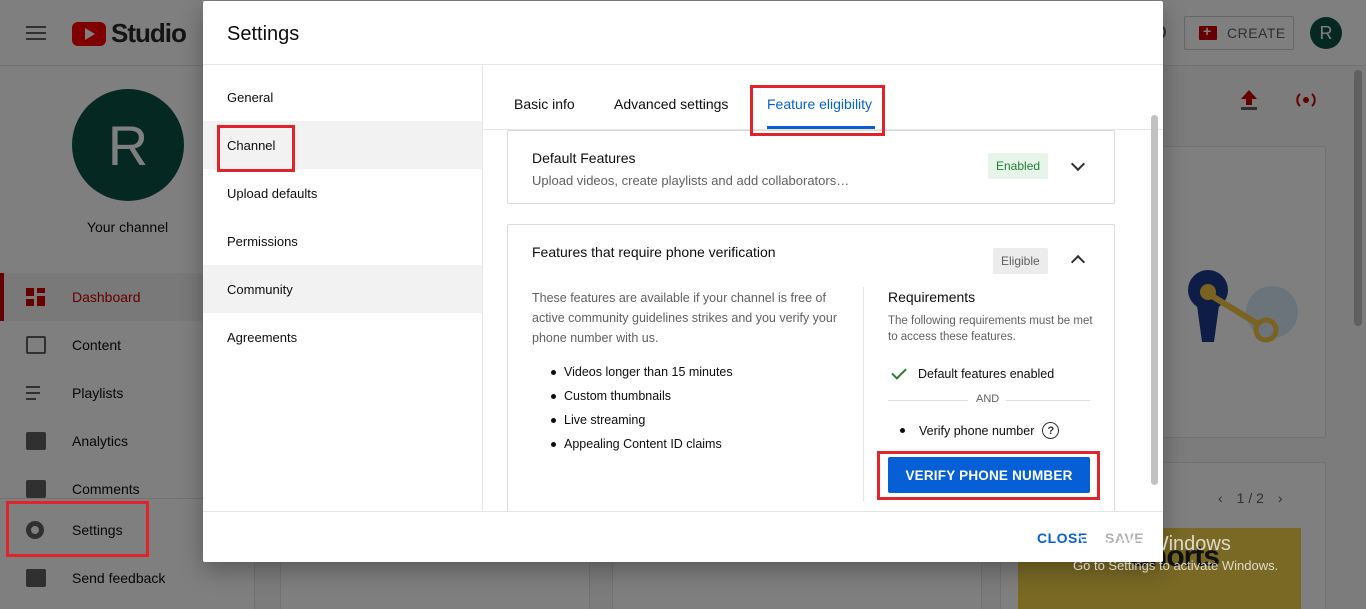 Image resolution: width=1366 pixels, height=609 pixels. Describe the element at coordinates (863, 394) in the screenshot. I see `vertical-divider` at that location.